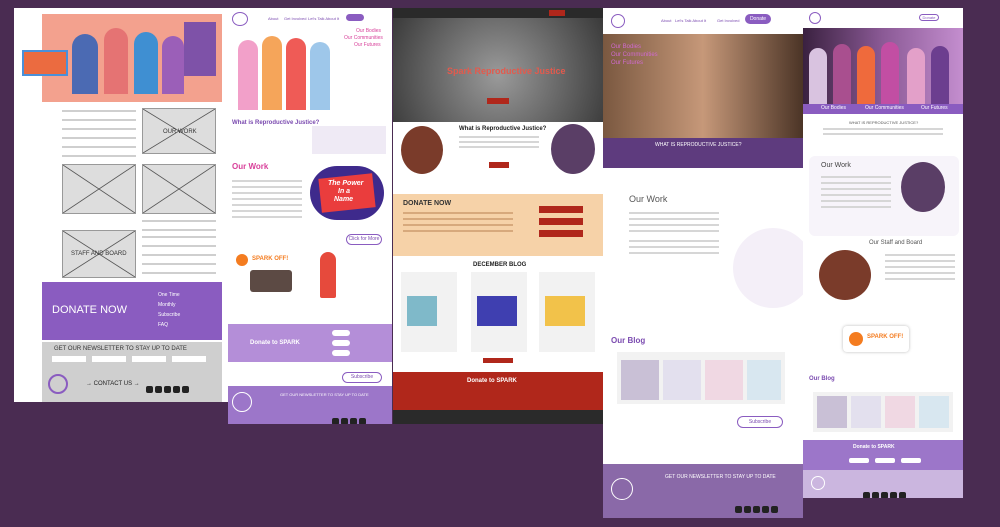  Describe the element at coordinates (498, 360) in the screenshot. I see `more-blog-button` at that location.